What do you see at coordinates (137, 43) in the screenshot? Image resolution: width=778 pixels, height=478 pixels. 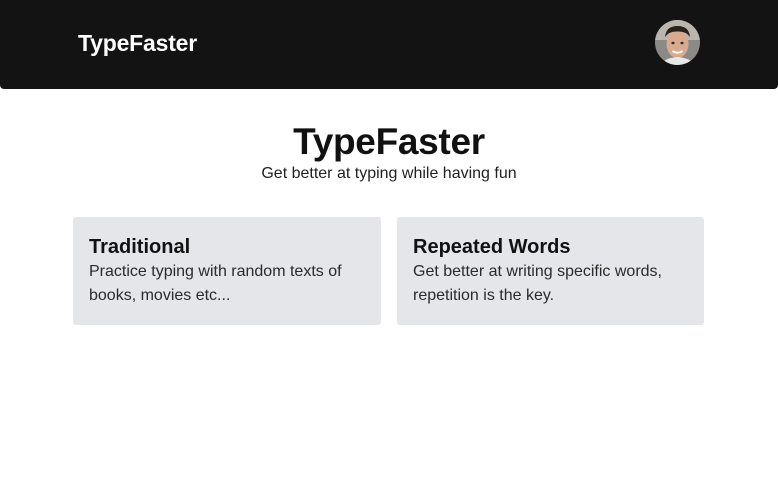 I see `brand-logo-link: TypeFaster` at bounding box center [137, 43].